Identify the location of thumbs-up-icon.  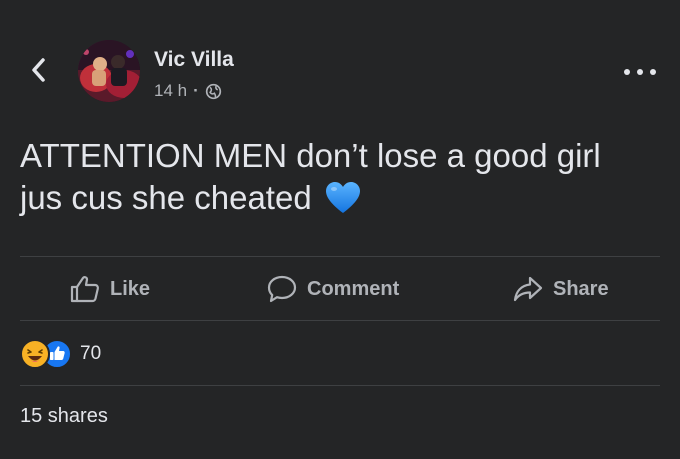
(85, 289).